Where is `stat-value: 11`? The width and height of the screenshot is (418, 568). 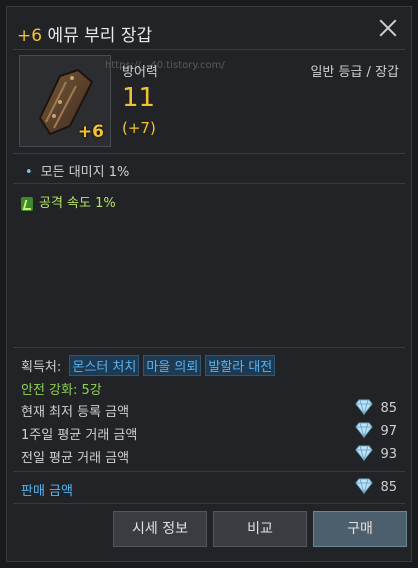
stat-value: 11 is located at coordinates (139, 98).